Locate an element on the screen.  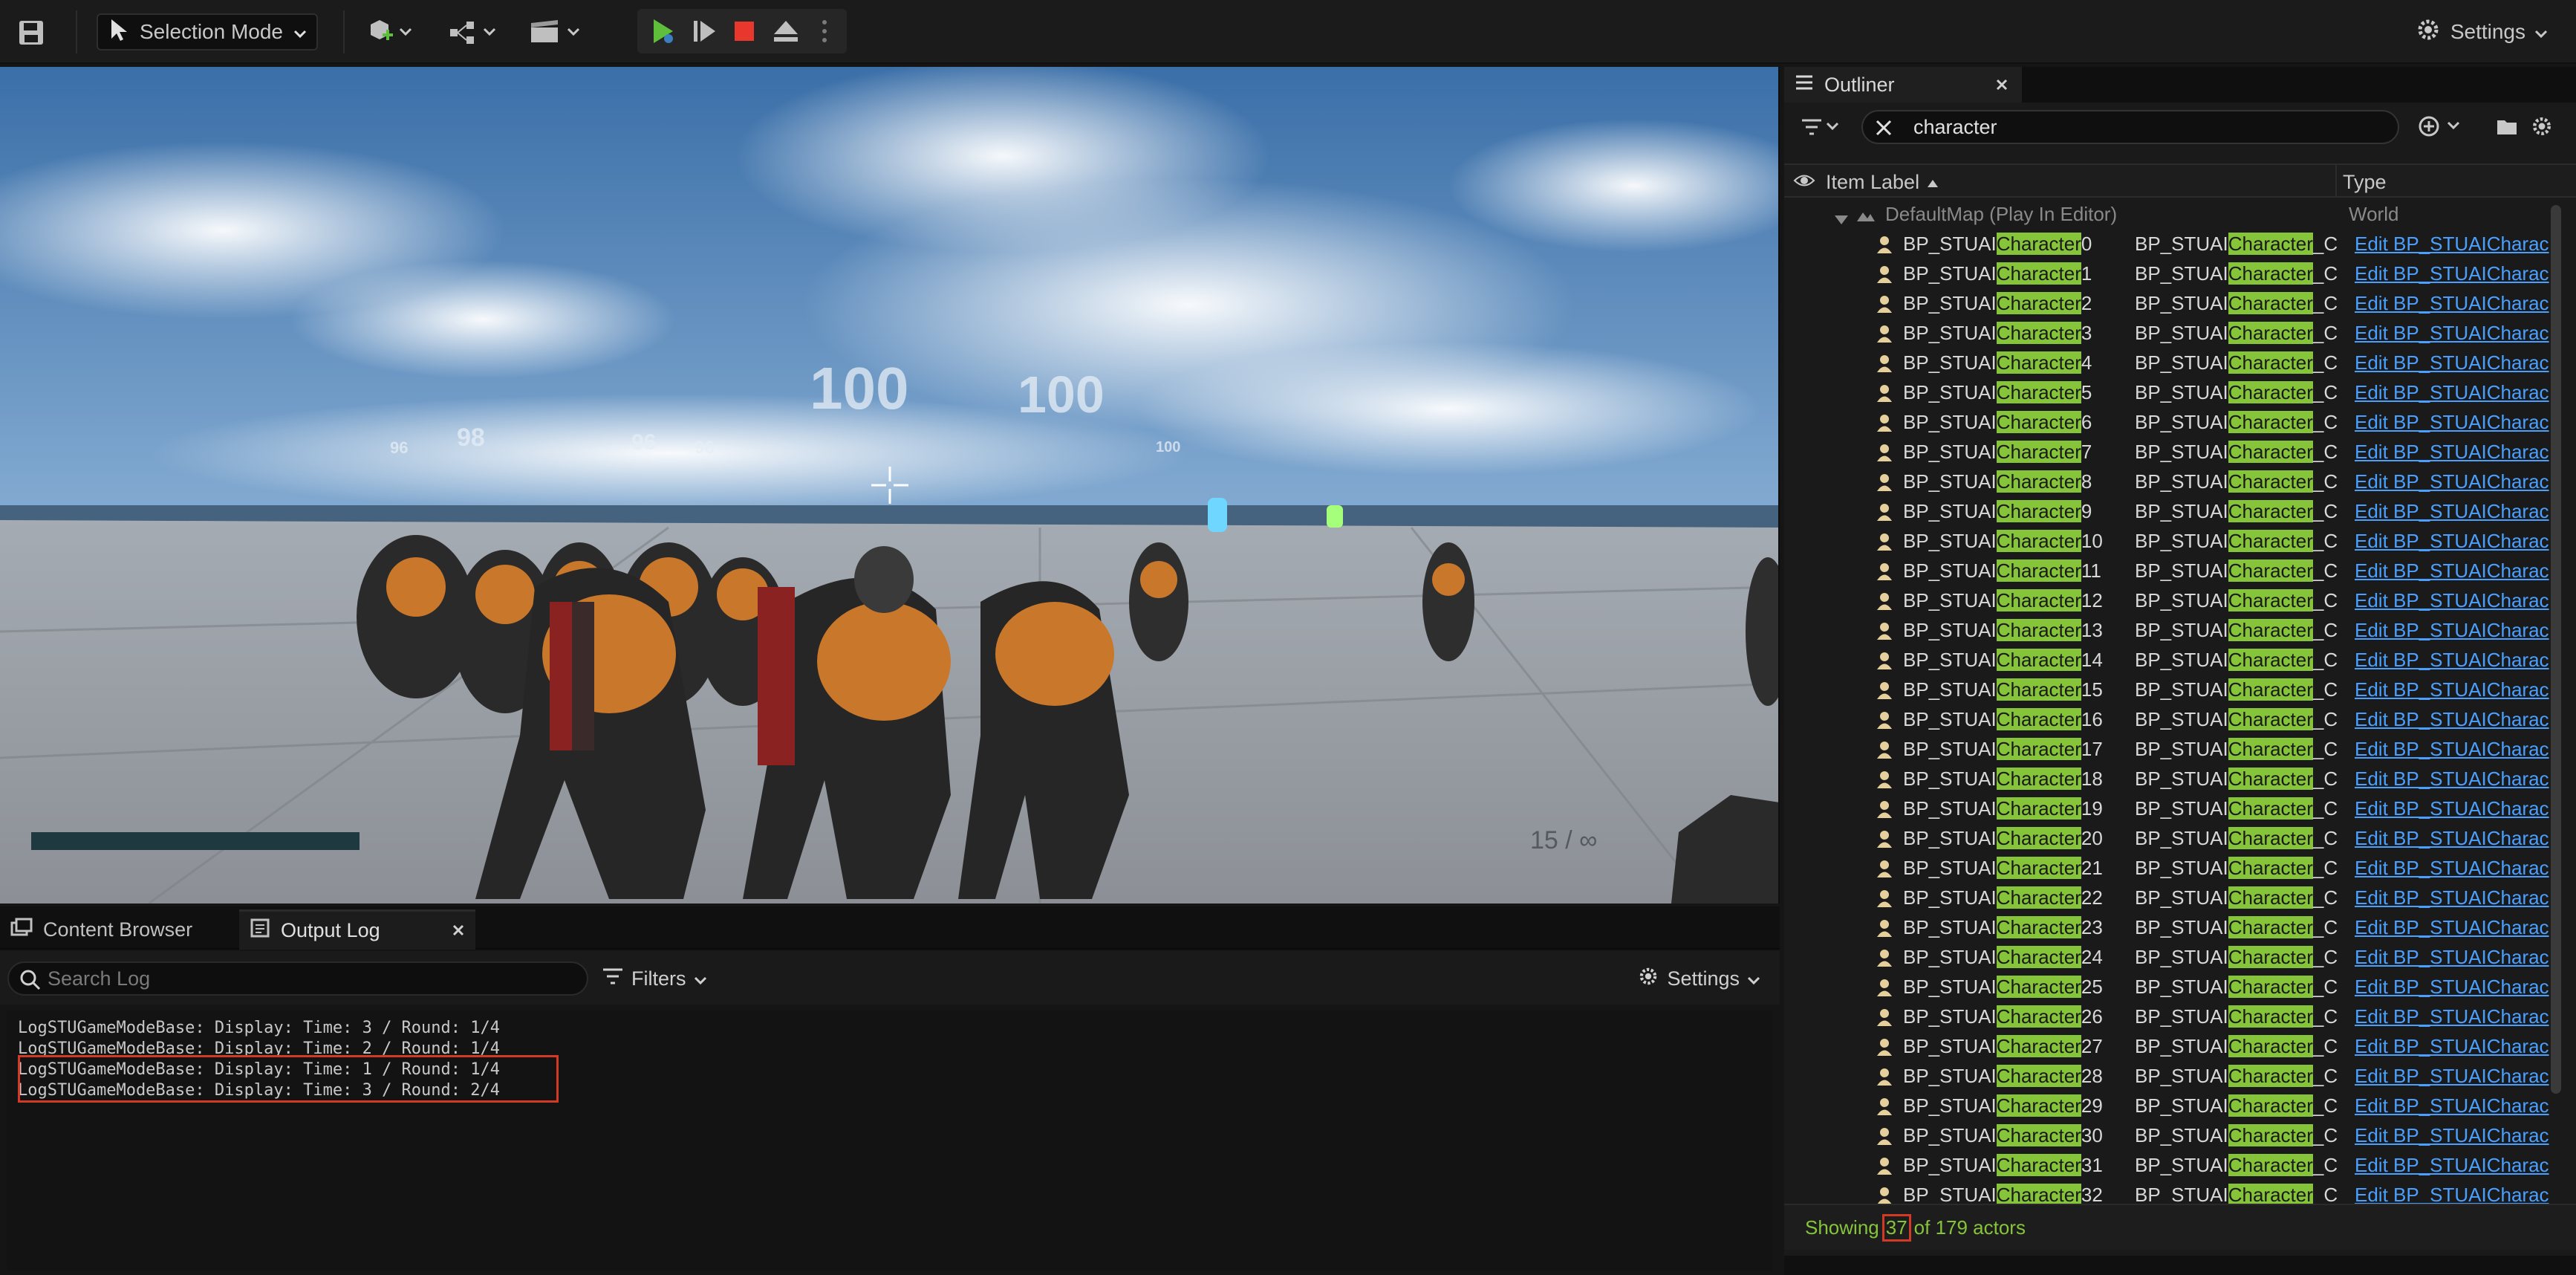
tab-outliner: Outliner is located at coordinates (1903, 85).